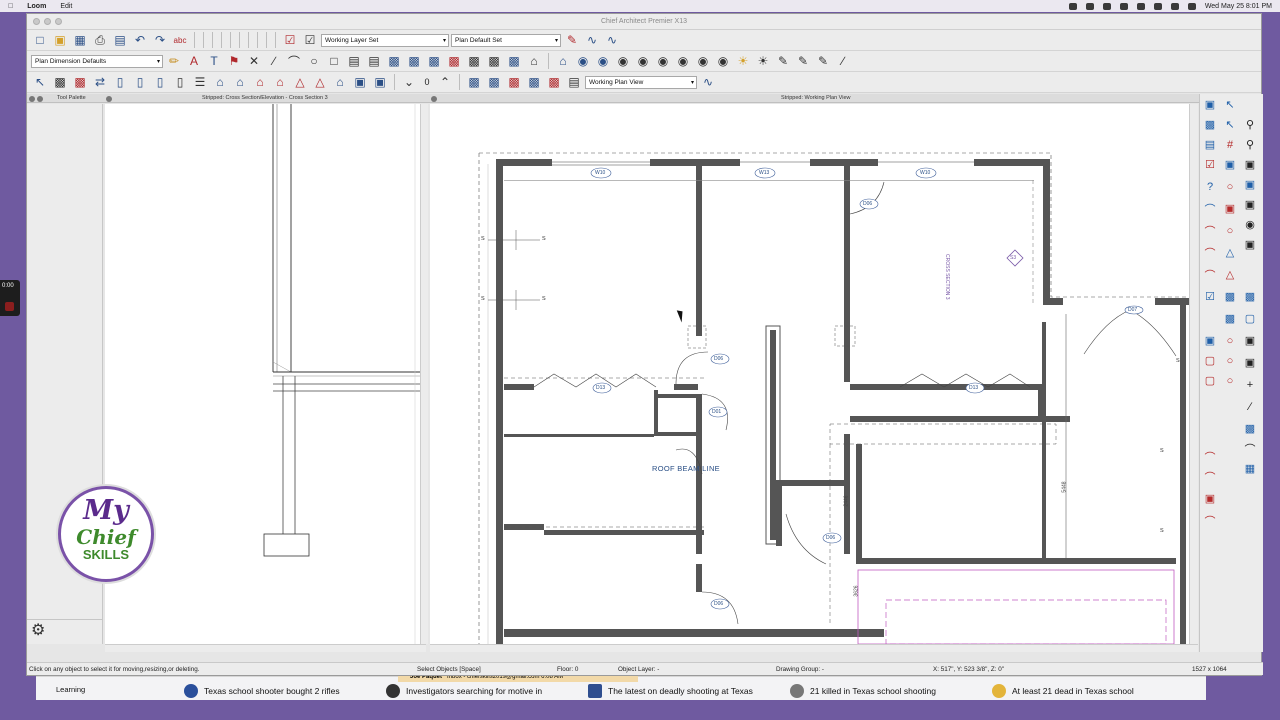  Describe the element at coordinates (80, 40) in the screenshot. I see `save-icon: ▦` at that location.